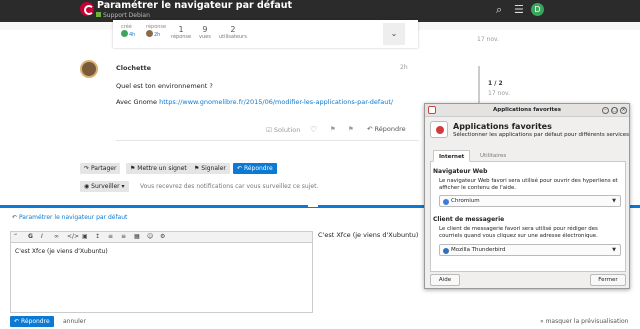 The image size is (640, 329). Describe the element at coordinates (100, 168) in the screenshot. I see `share-button: ↷ Partager` at that location.